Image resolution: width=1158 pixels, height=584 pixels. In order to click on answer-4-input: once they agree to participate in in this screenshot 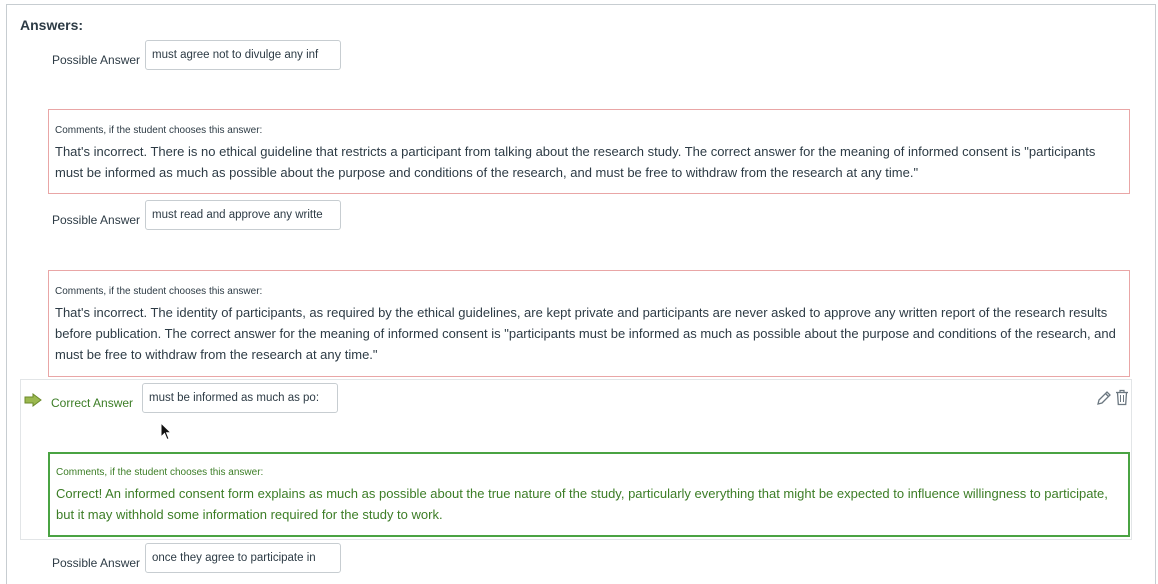, I will do `click(243, 558)`.